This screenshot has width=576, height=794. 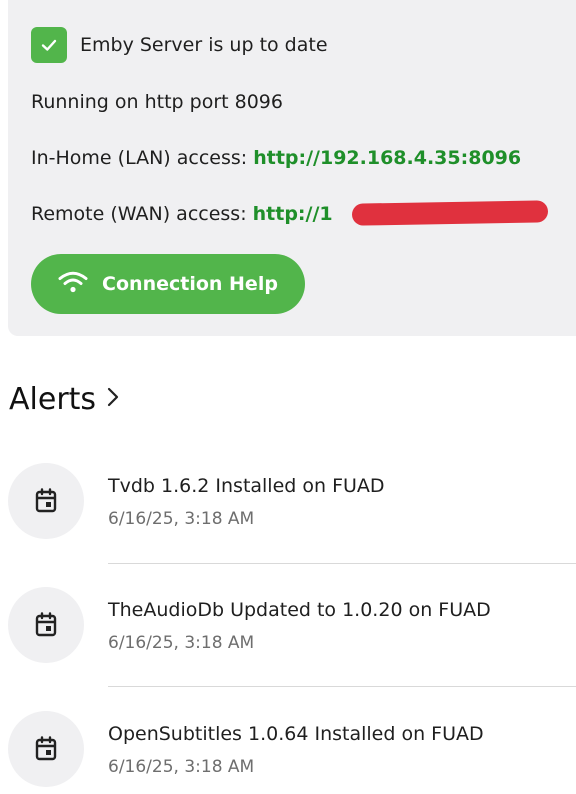 I want to click on lan-access-label: In-Home (LAN) access:, so click(x=142, y=158).